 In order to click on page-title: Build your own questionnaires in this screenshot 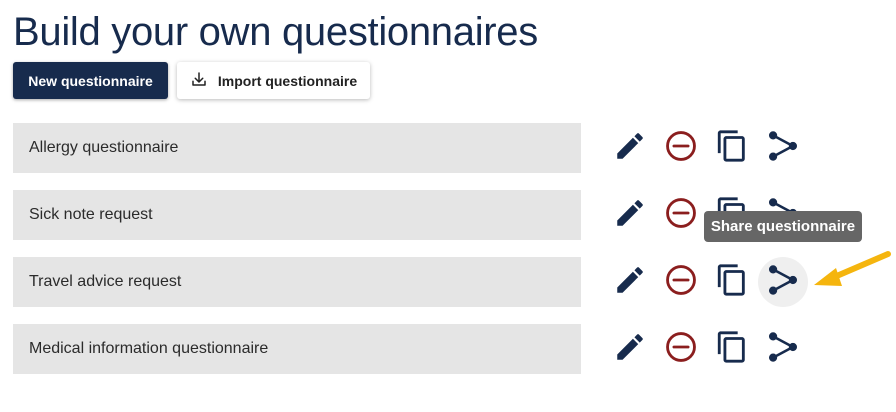, I will do `click(275, 32)`.